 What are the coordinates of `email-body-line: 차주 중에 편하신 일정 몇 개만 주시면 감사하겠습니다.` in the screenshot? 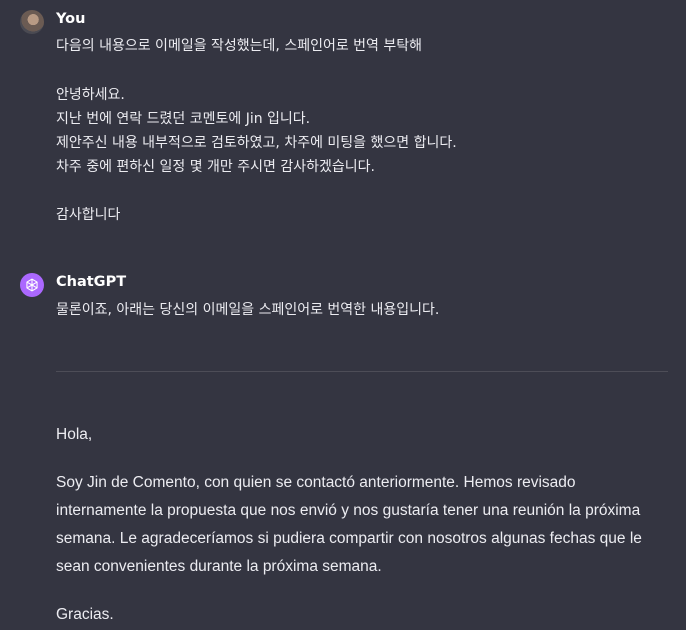 It's located at (215, 167).